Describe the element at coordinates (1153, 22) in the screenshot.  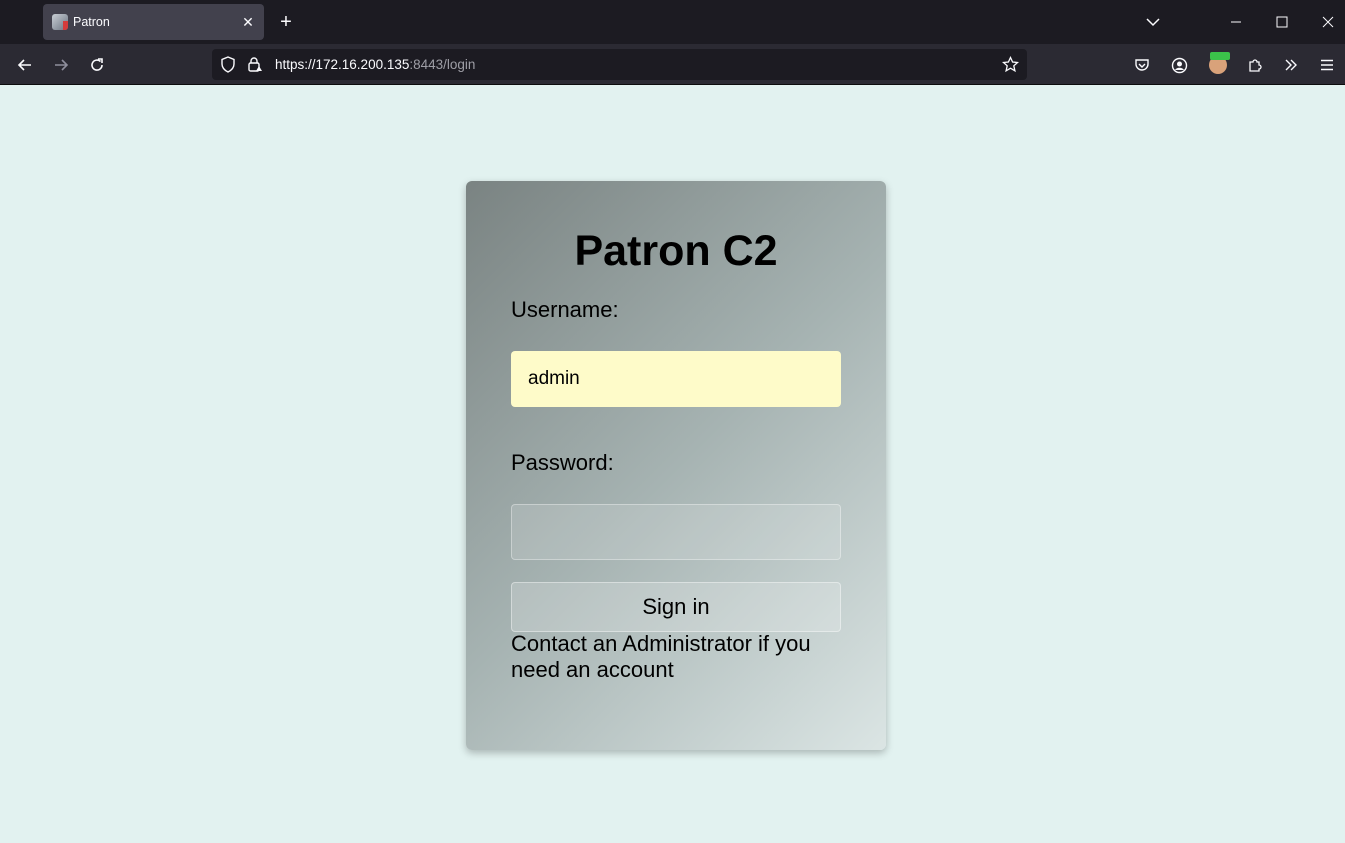
I see `tab-list-icon` at that location.